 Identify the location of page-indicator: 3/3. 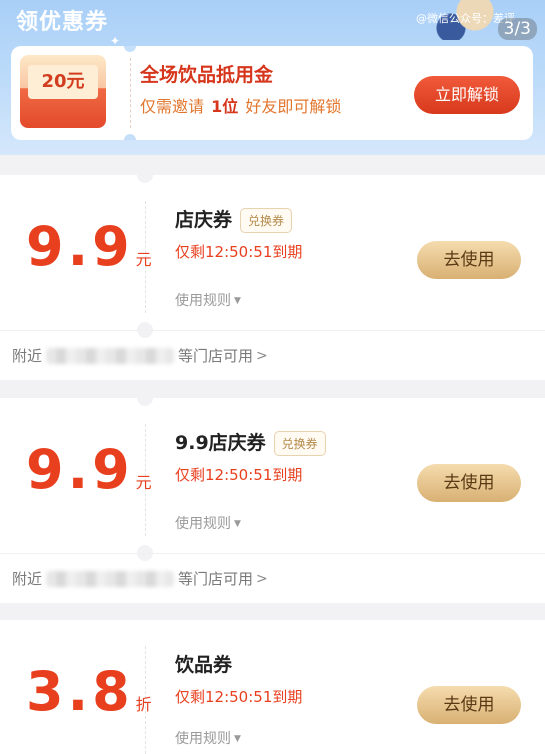
(517, 29).